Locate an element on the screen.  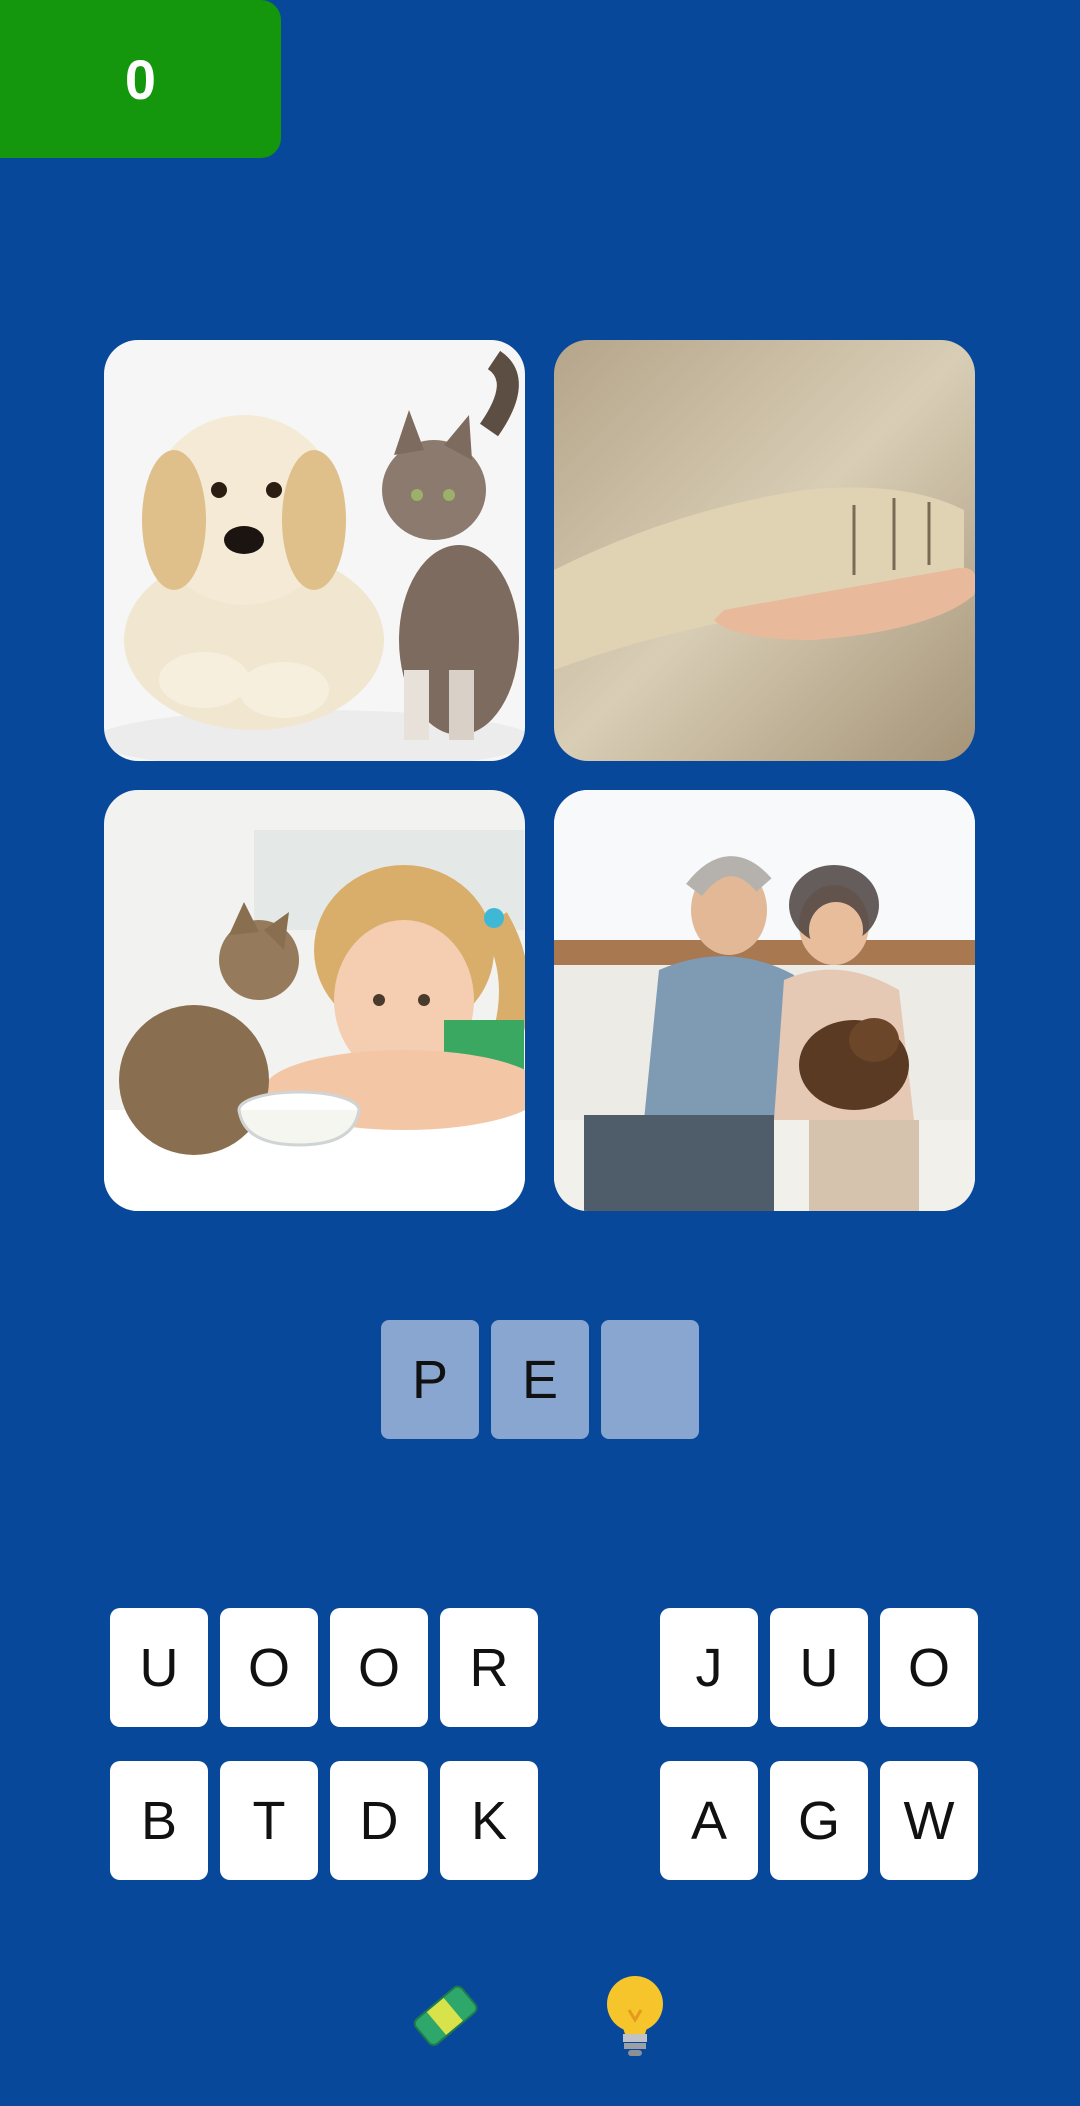
key-label: A is located at coordinates (709, 1820).